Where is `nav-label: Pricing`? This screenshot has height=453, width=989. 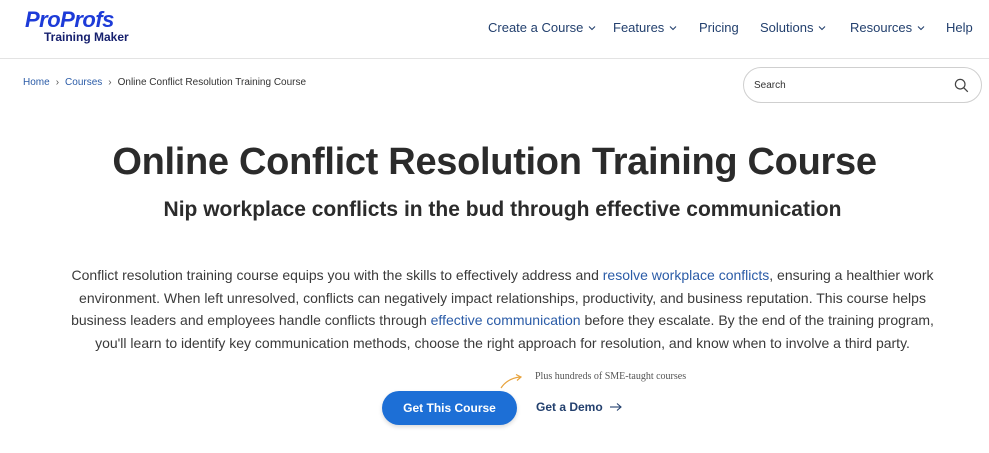
nav-label: Pricing is located at coordinates (719, 27).